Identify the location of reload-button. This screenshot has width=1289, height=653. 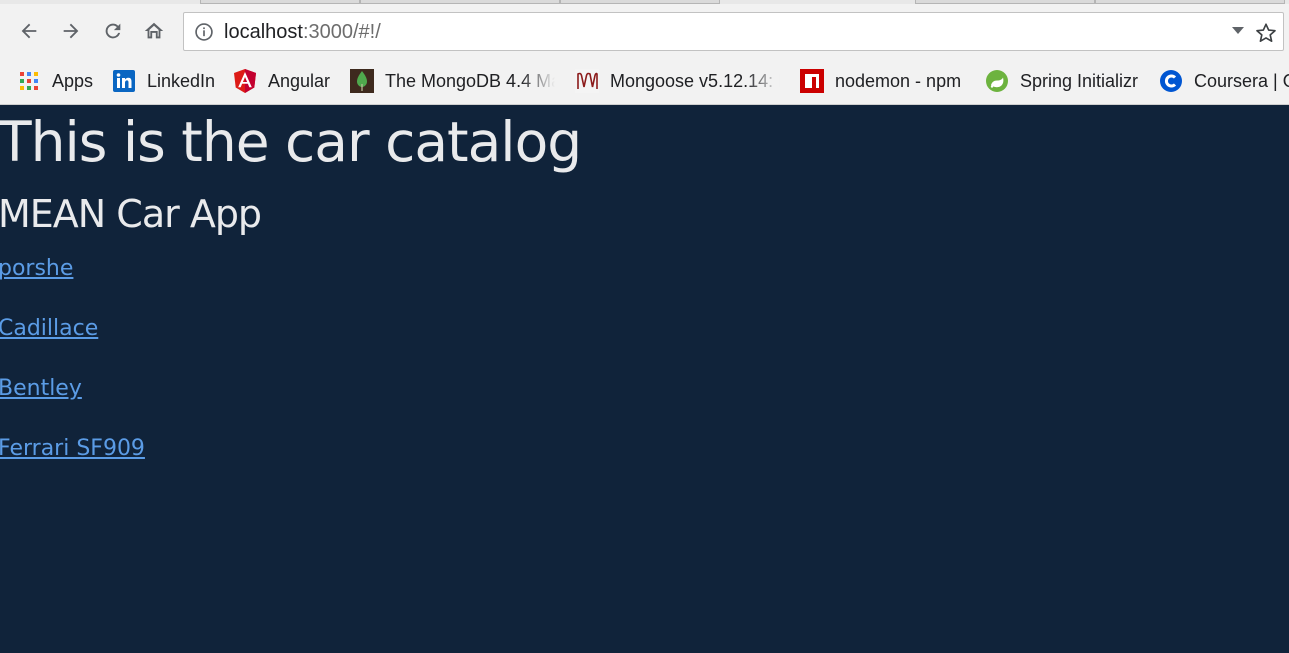
(113, 31).